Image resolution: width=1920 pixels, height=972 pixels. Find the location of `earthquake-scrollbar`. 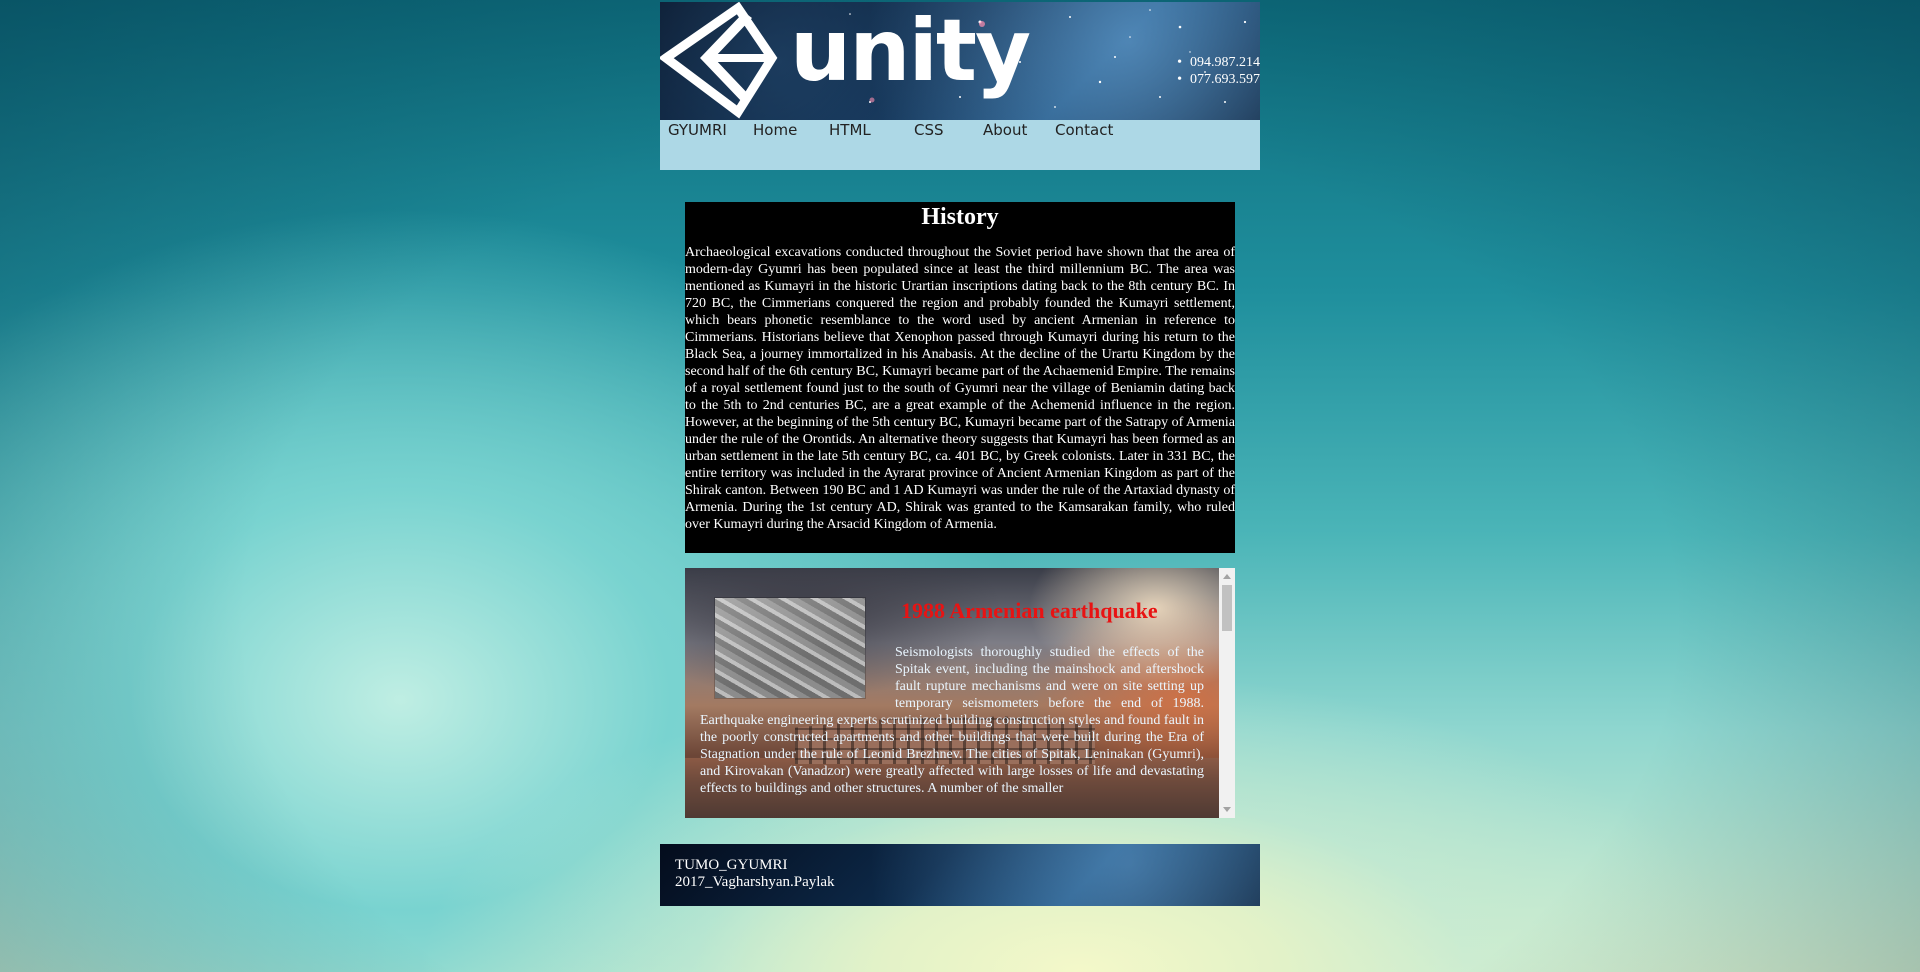

earthquake-scrollbar is located at coordinates (1227, 693).